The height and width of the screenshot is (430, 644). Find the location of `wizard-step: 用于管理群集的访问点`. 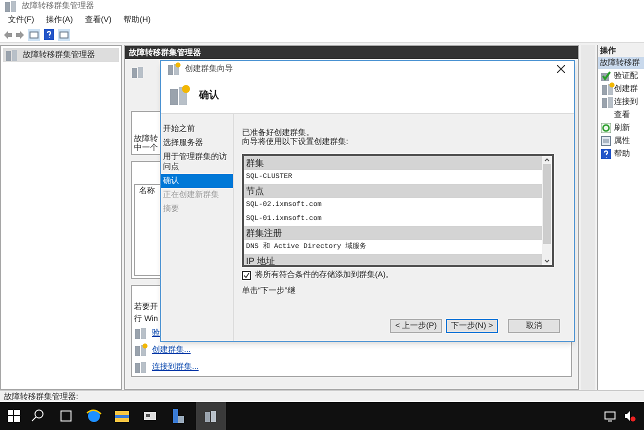

wizard-step: 用于管理群集的访问点 is located at coordinates (197, 162).